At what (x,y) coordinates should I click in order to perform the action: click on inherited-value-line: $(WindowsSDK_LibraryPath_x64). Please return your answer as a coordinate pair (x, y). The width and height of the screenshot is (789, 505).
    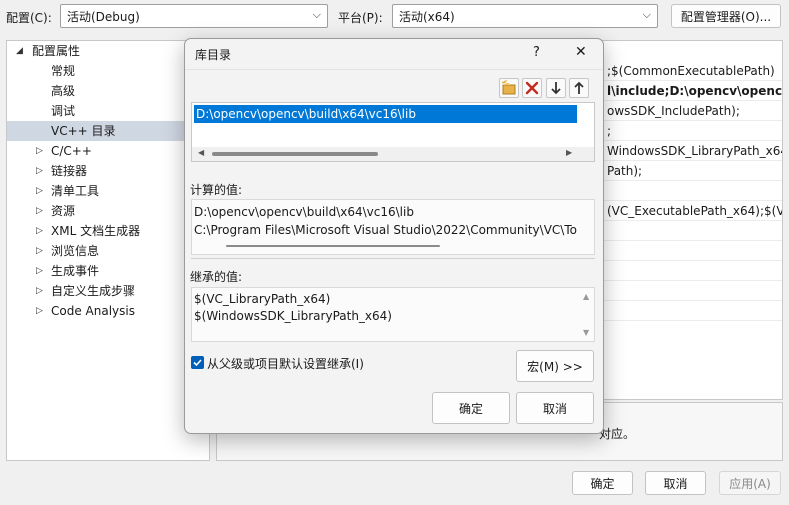
    Looking at the image, I should click on (293, 316).